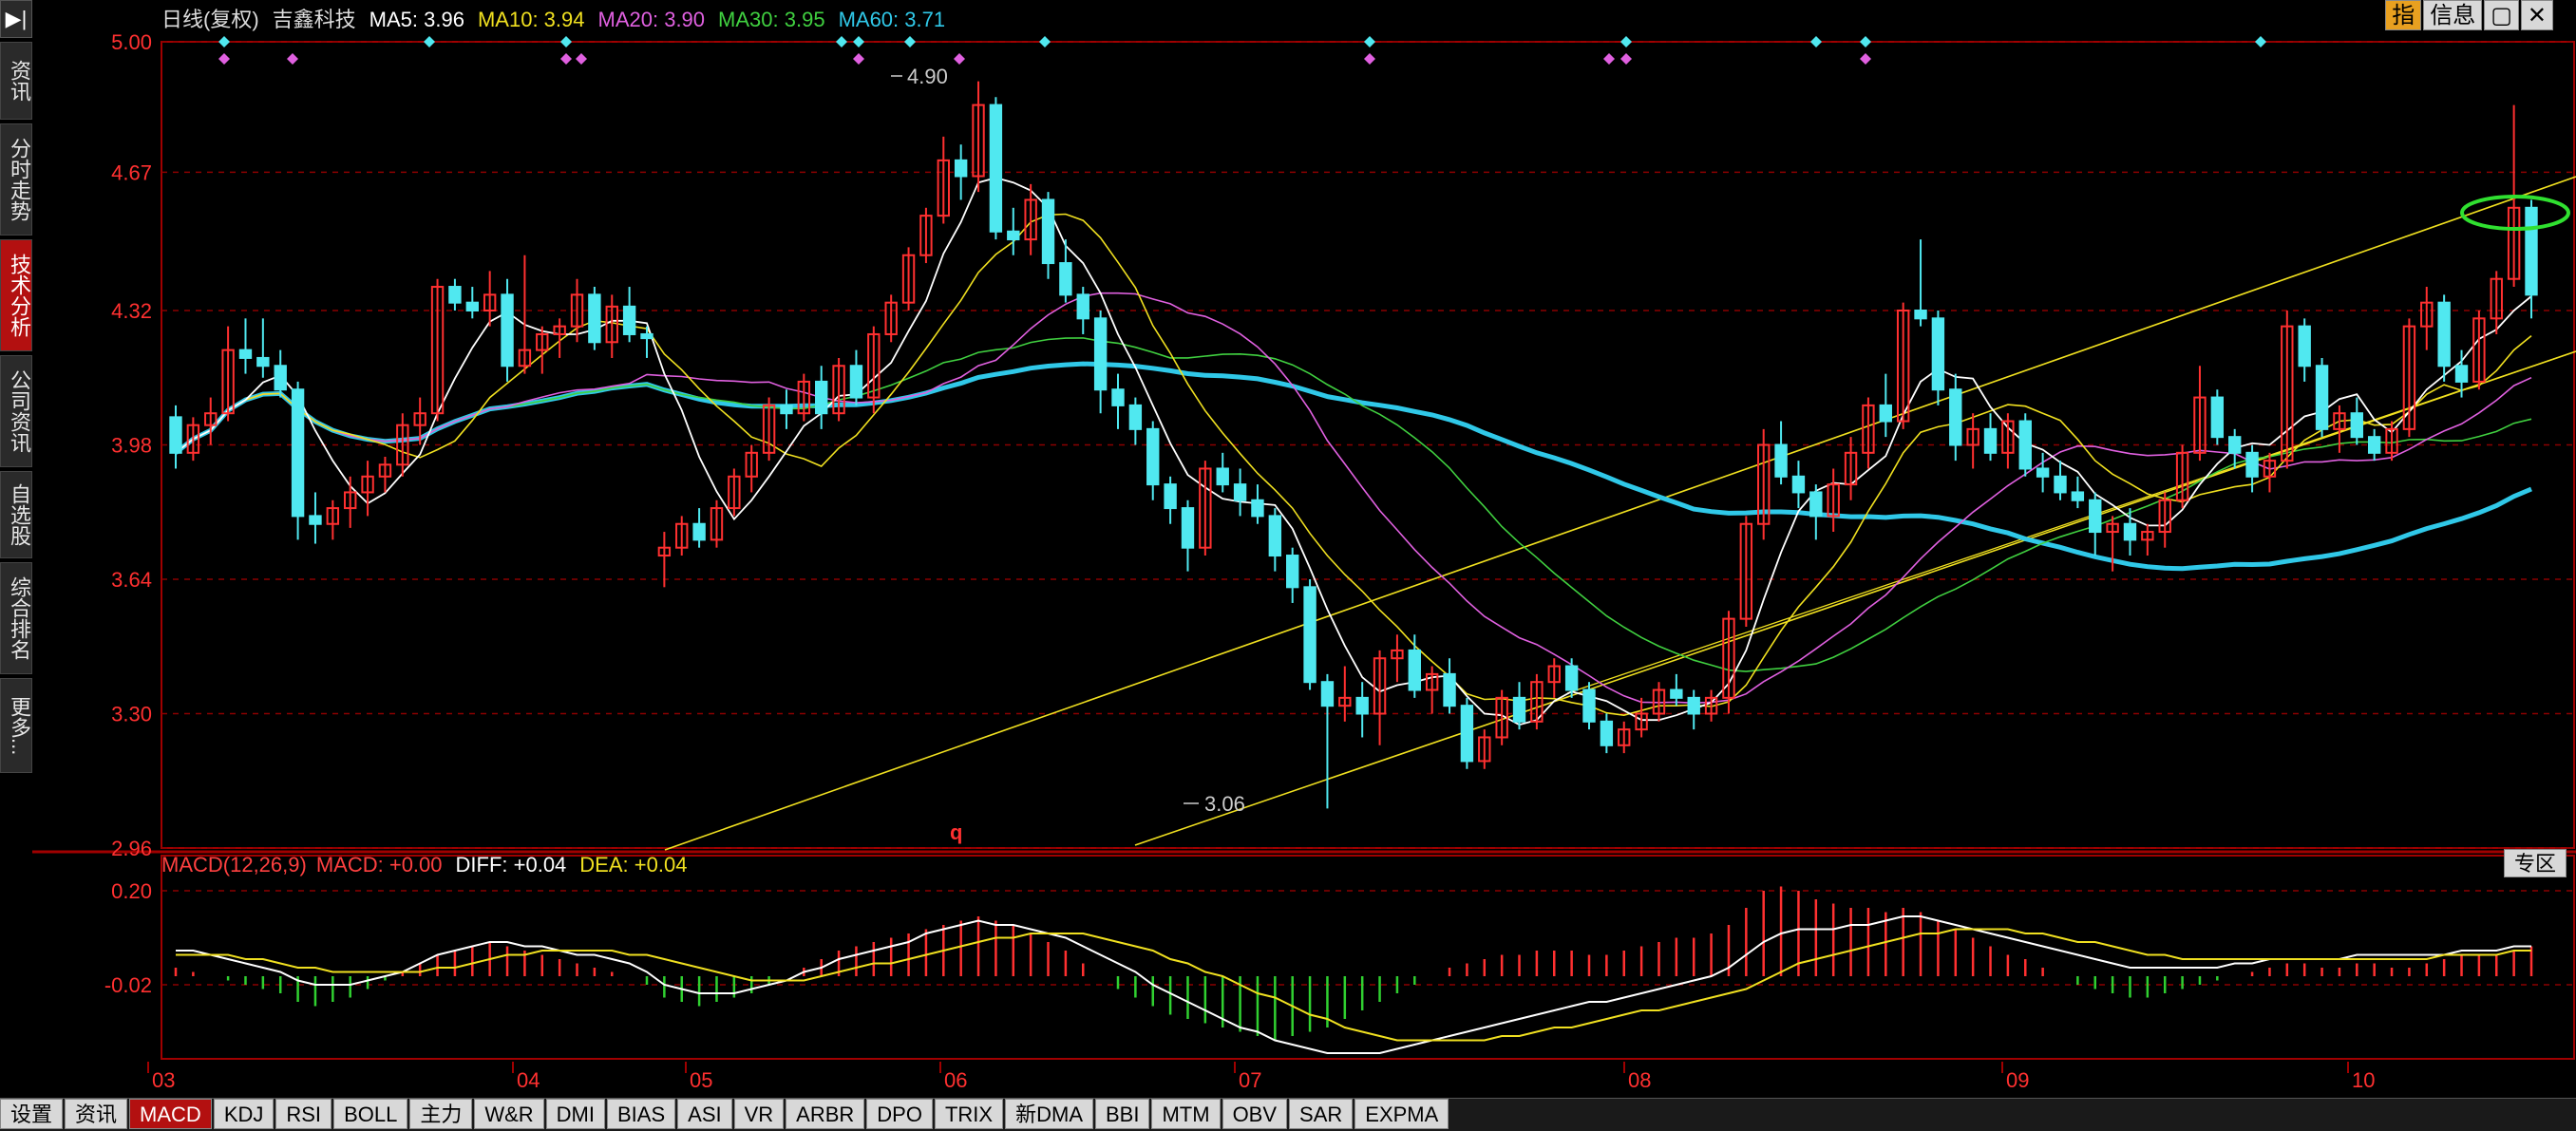 This screenshot has height=1131, width=2576. Describe the element at coordinates (825, 1114) in the screenshot. I see `tab-12: ARBR` at that location.